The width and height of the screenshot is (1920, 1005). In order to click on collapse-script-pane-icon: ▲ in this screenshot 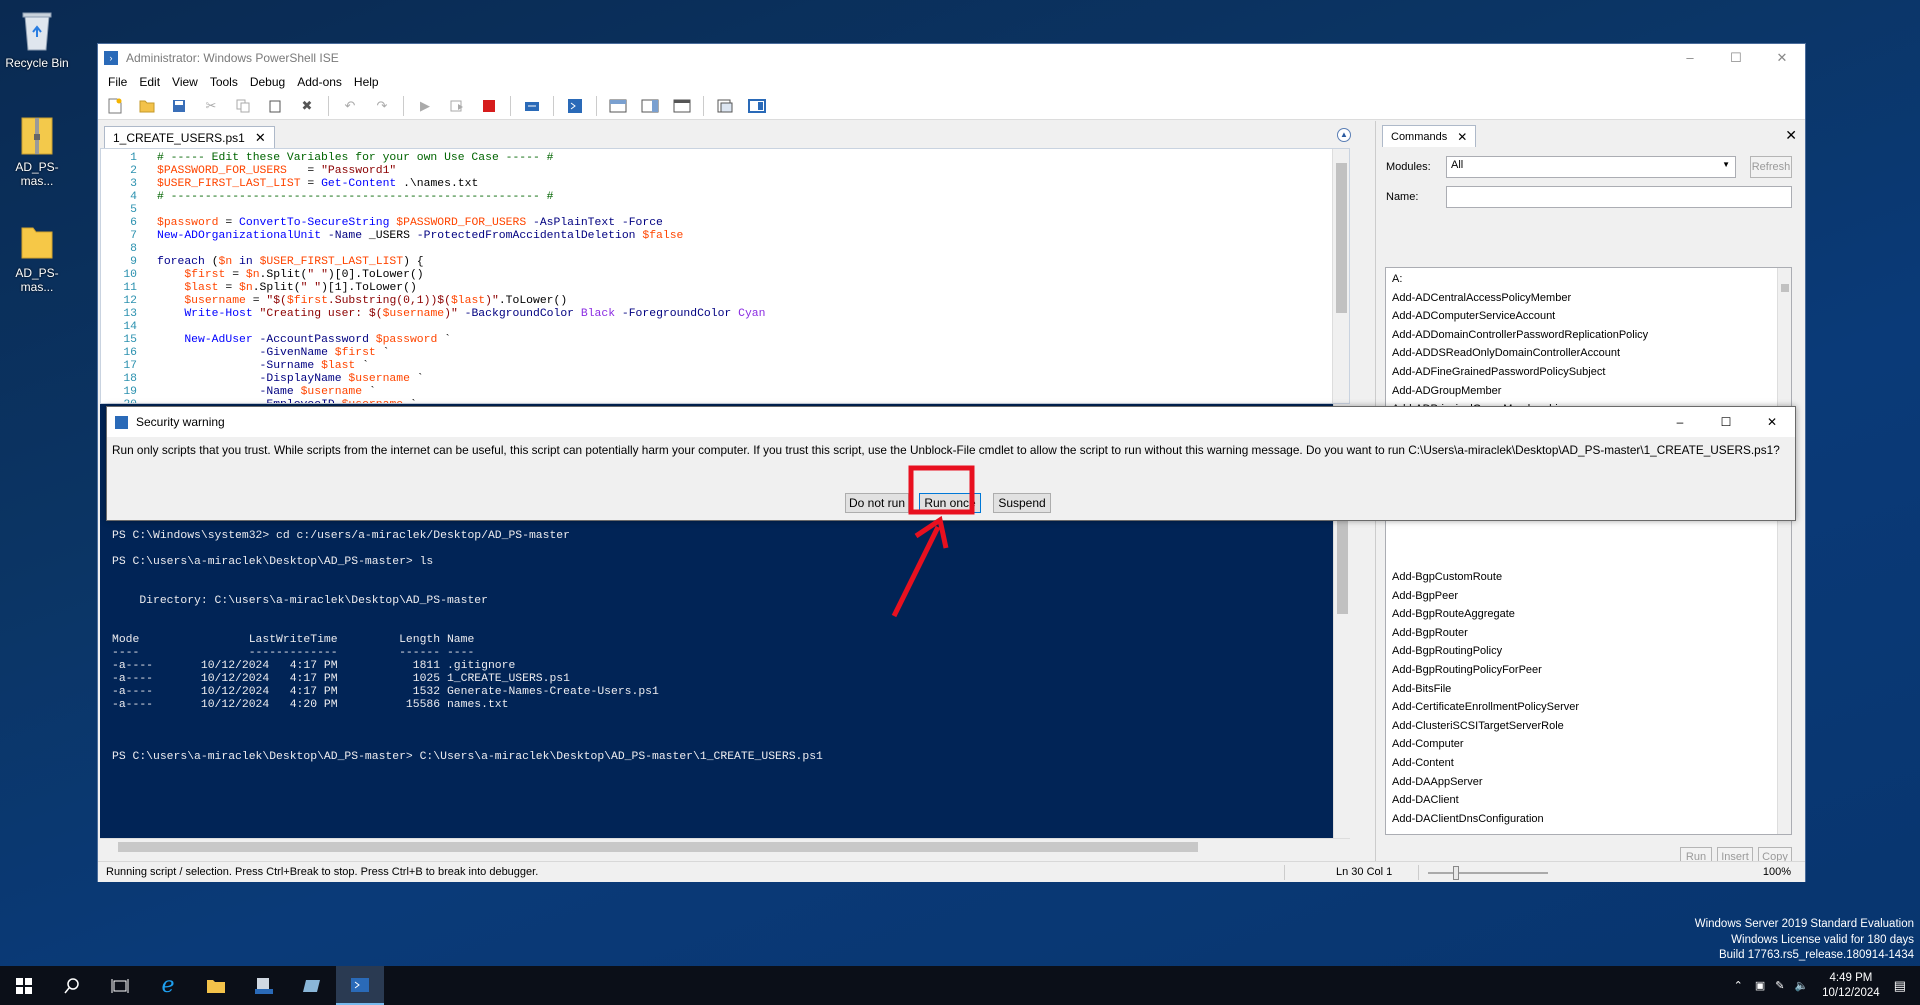, I will do `click(1344, 135)`.